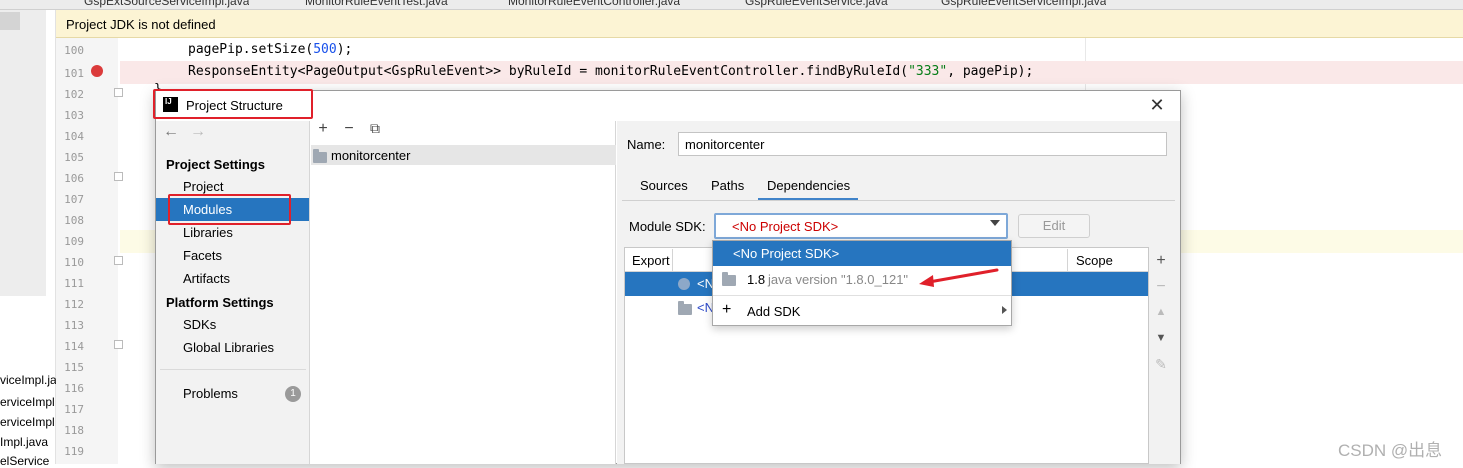  I want to click on line-number: 113, so click(74, 325).